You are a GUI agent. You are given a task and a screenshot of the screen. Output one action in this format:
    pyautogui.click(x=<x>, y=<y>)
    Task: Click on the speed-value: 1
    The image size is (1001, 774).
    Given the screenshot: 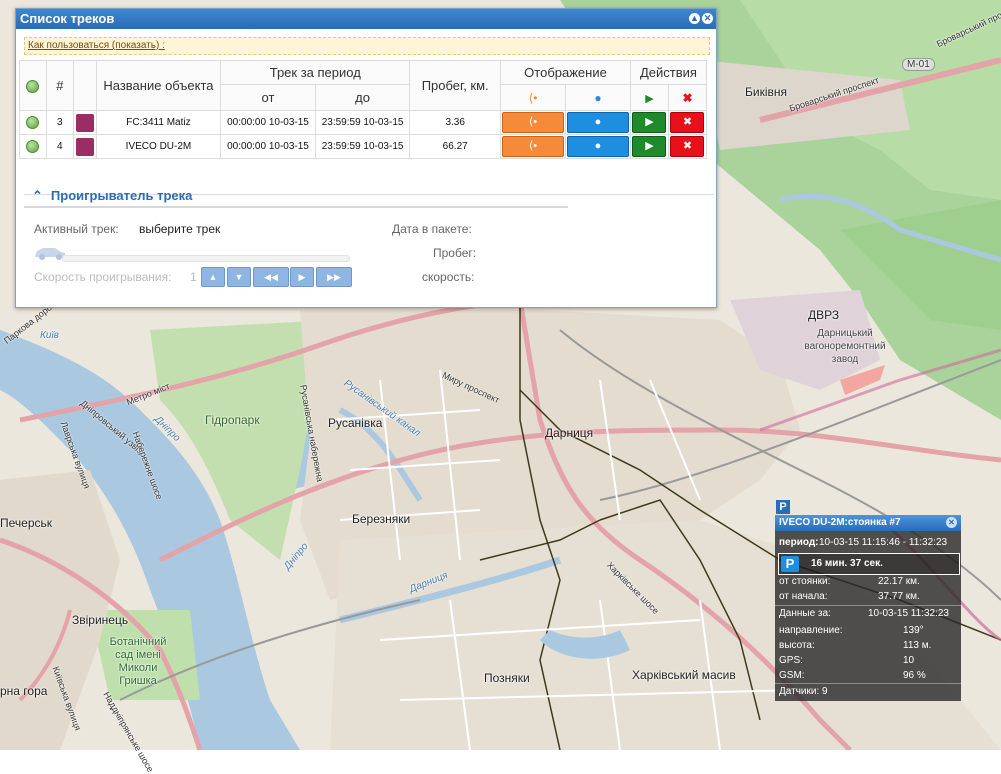 What is the action you would take?
    pyautogui.click(x=193, y=277)
    